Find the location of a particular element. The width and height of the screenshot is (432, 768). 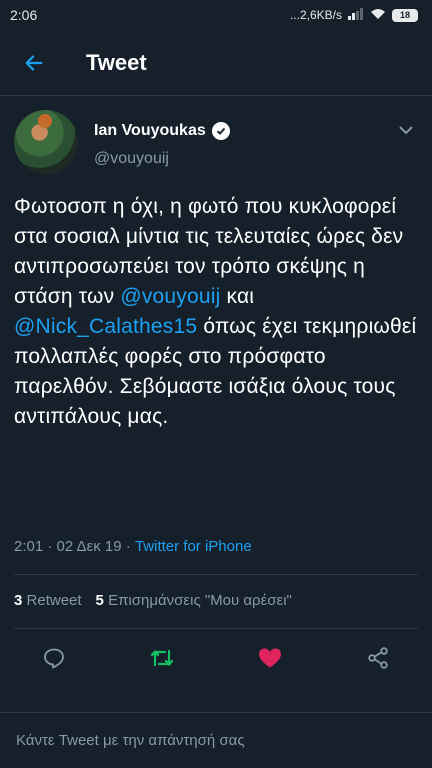

signal-icon is located at coordinates (356, 15).